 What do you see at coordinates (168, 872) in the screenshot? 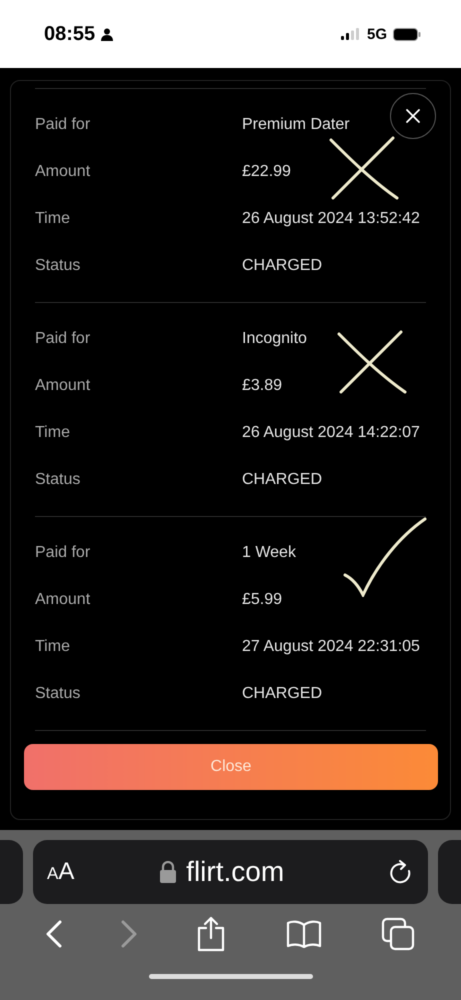
I see `lock-icon` at bounding box center [168, 872].